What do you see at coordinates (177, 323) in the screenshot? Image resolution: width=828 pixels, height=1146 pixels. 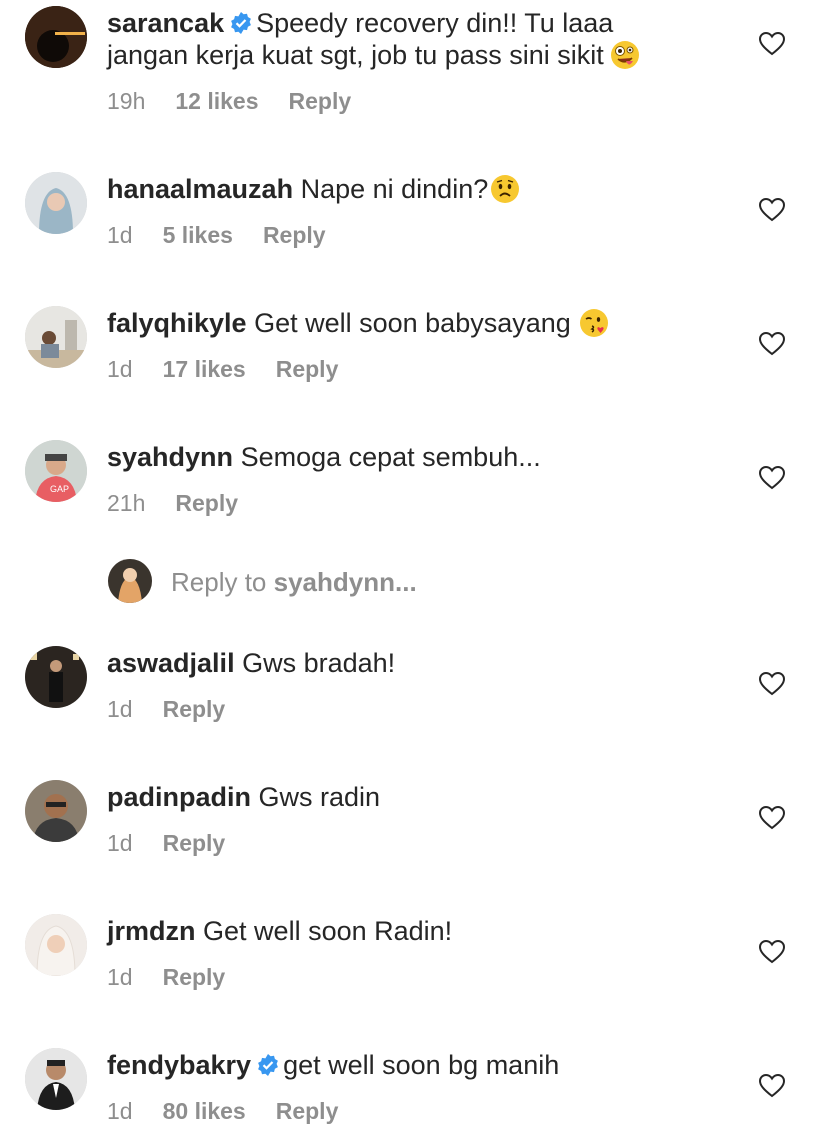 I see `comment-username: falyqhikyle` at bounding box center [177, 323].